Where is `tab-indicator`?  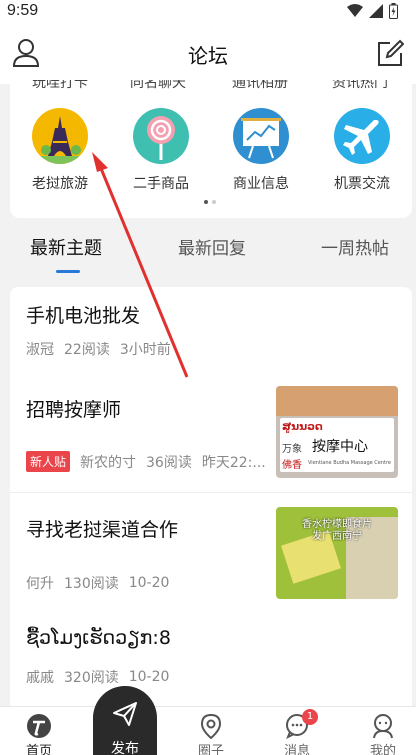 tab-indicator is located at coordinates (68, 271).